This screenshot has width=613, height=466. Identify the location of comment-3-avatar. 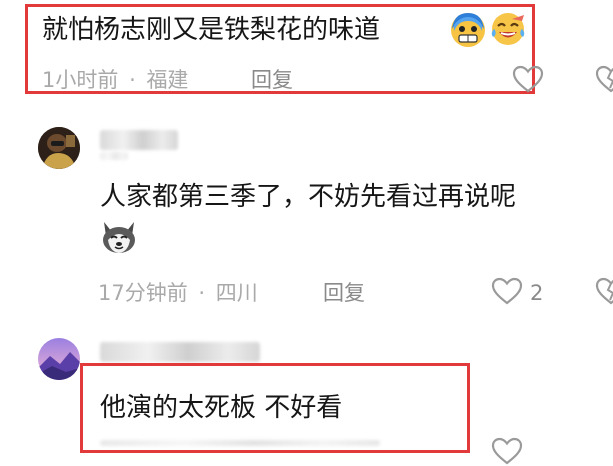
(59, 359).